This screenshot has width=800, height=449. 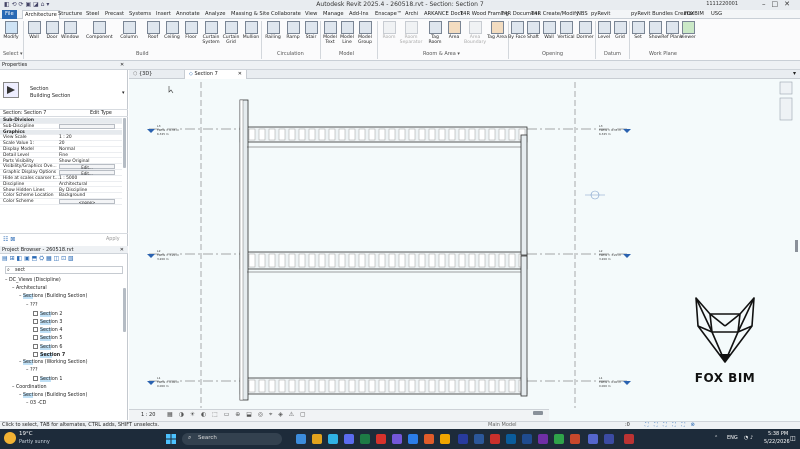 I want to click on tab-3d: ⬡ {3D}, so click(x=157, y=74).